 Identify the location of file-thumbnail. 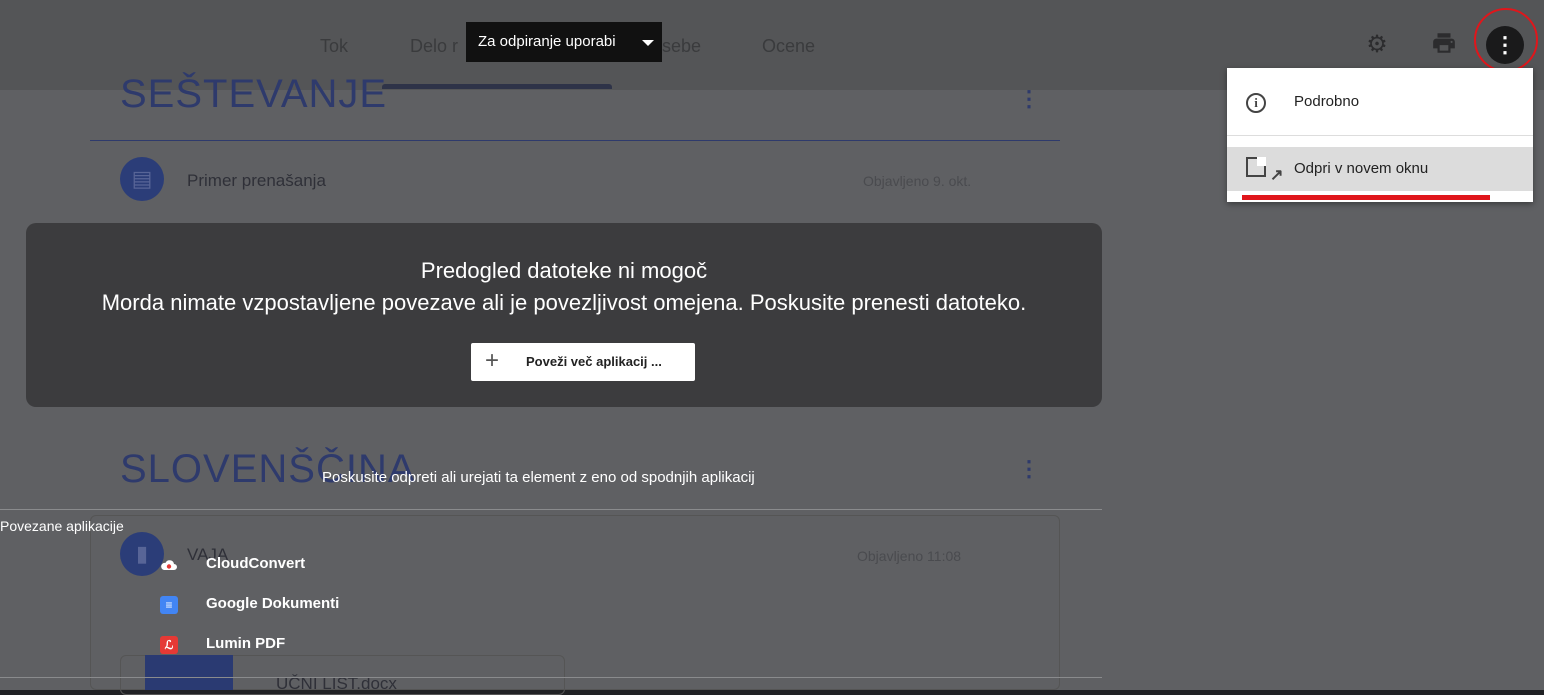
(189, 672).